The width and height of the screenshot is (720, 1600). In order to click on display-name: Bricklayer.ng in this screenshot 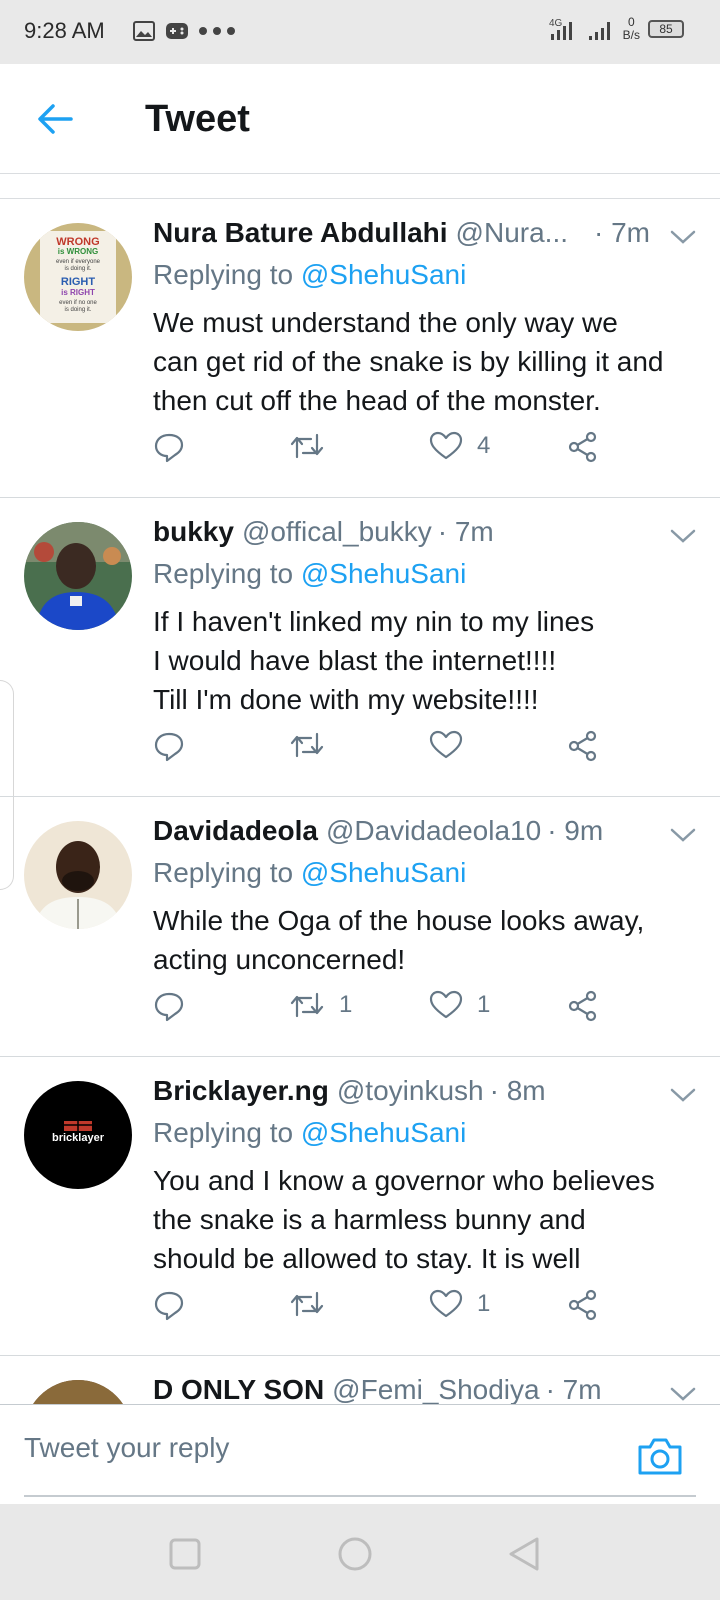, I will do `click(241, 1091)`.